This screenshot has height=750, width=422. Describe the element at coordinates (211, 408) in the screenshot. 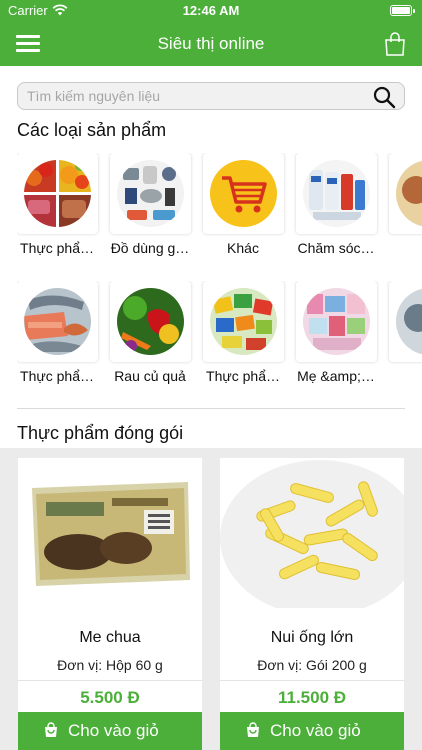

I see `section-divider` at that location.